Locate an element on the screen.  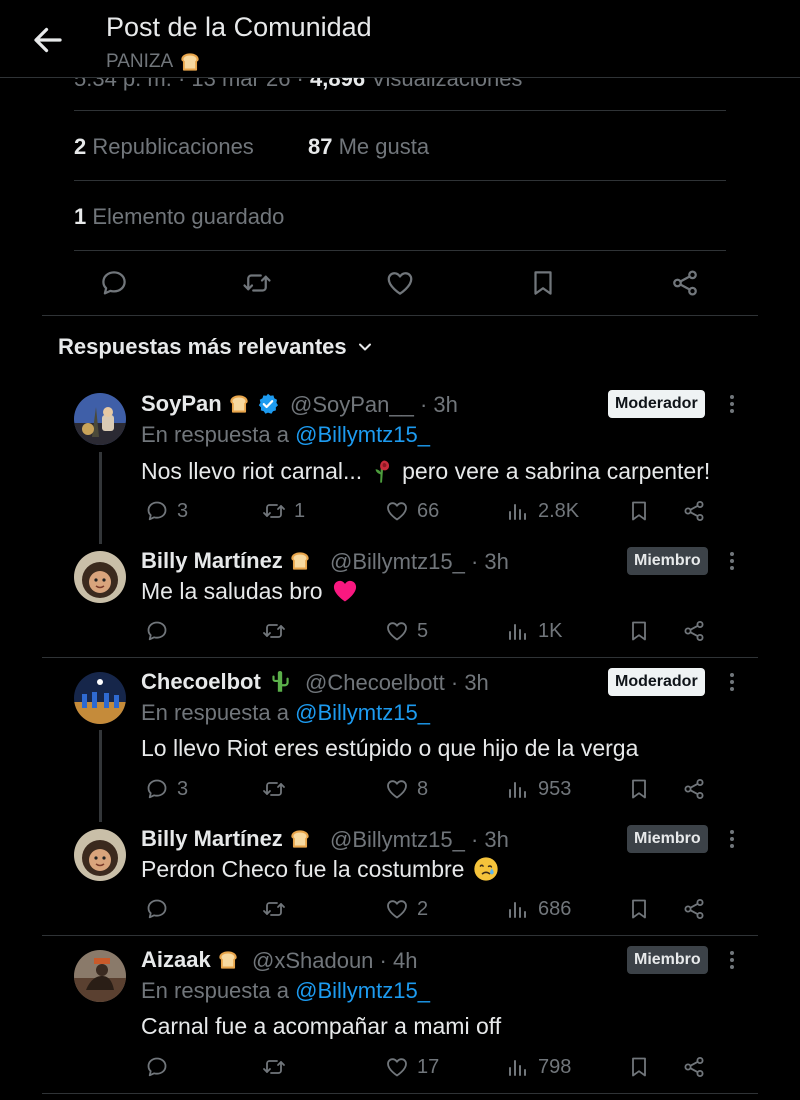
like-count-button: 17 is located at coordinates (412, 1067).